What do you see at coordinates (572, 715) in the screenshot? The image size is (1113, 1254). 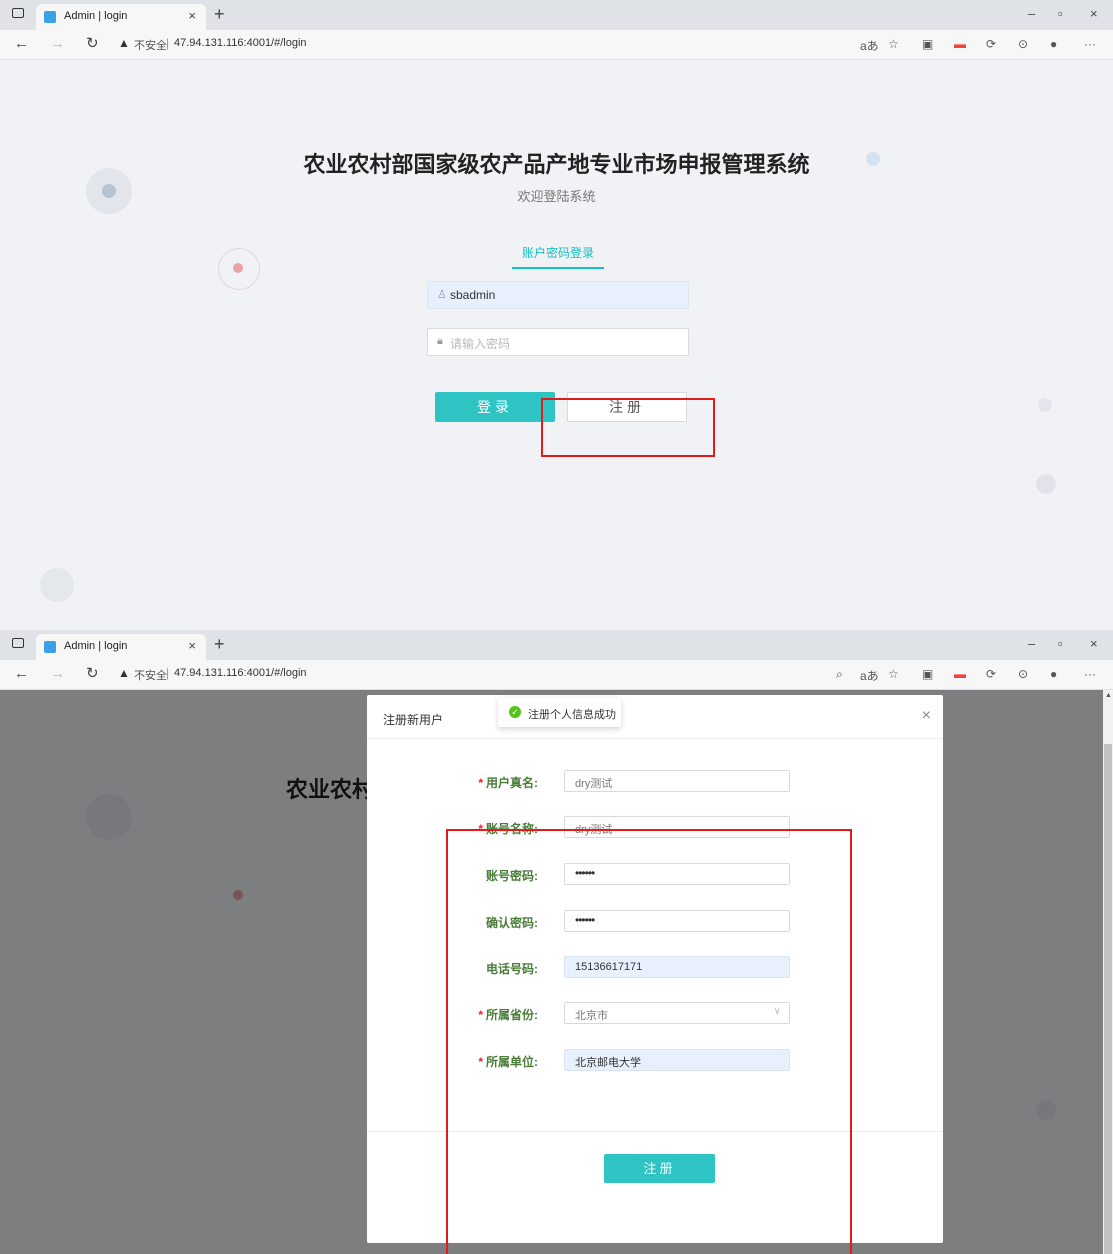 I see `toast-message: 注册个人信息成功` at bounding box center [572, 715].